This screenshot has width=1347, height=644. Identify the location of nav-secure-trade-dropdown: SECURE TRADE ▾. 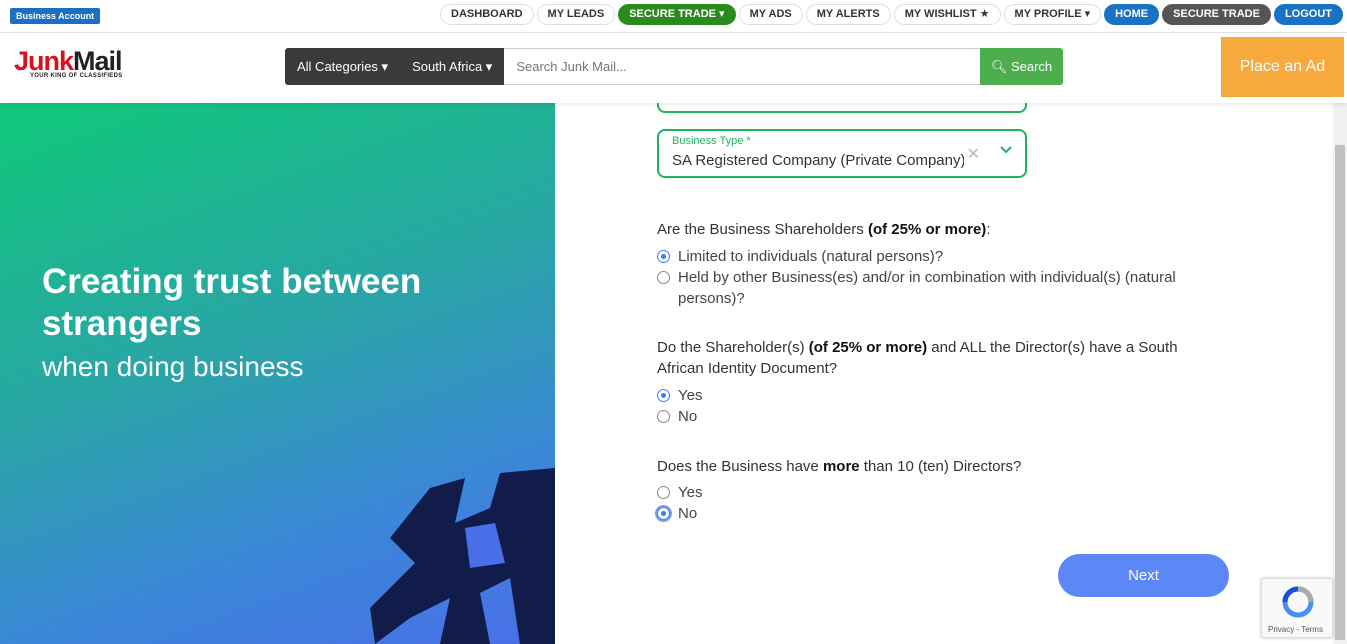
(677, 14).